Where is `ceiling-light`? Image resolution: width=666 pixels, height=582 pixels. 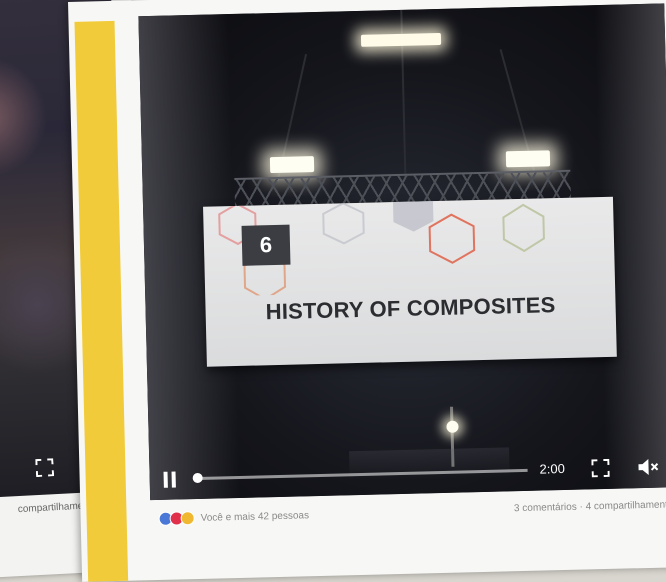
ceiling-light is located at coordinates (401, 40).